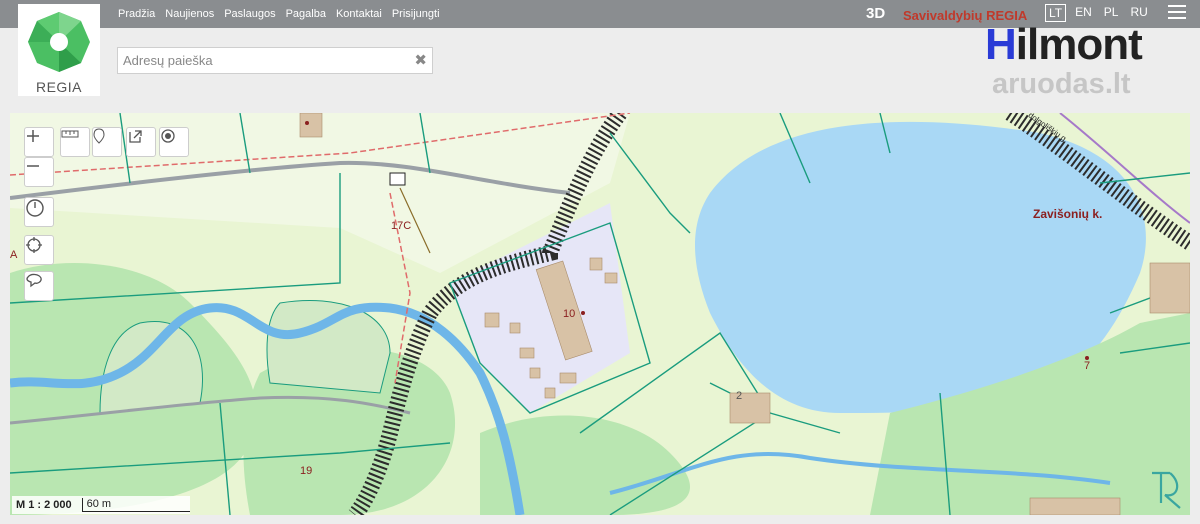  What do you see at coordinates (249, 14) in the screenshot?
I see `nav-item-paslaugos: Paslaugos` at bounding box center [249, 14].